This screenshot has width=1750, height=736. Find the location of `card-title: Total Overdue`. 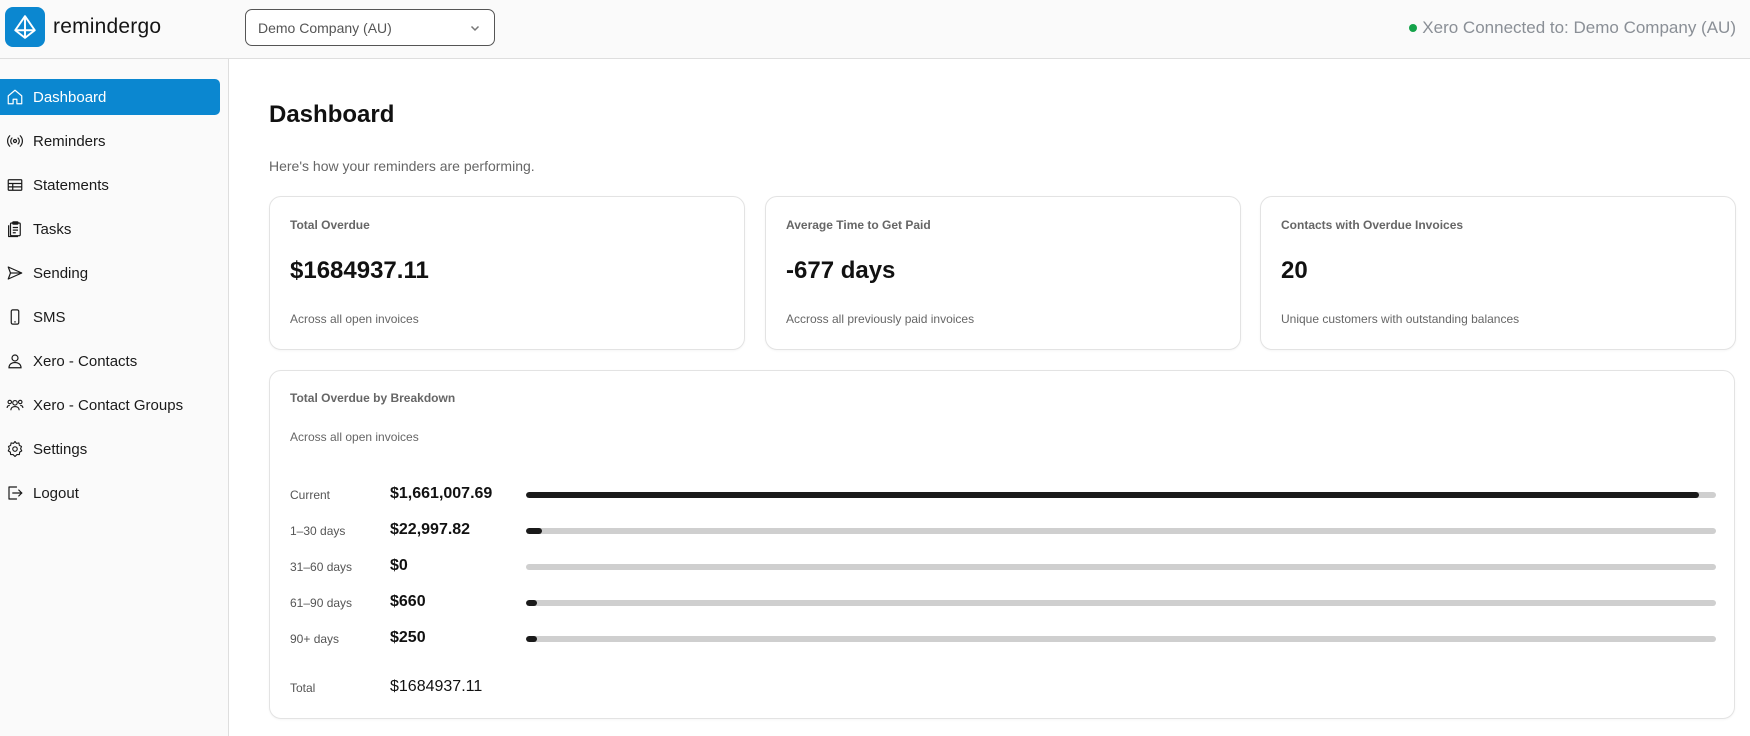

card-title: Total Overdue is located at coordinates (330, 225).